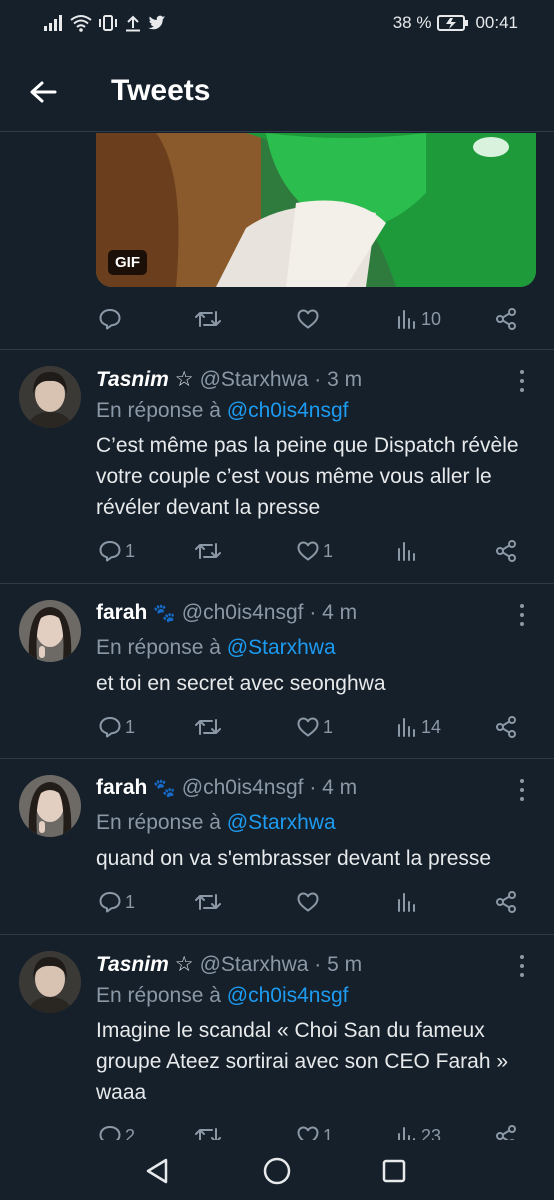 This screenshot has width=554, height=1200. I want to click on tweet-actions: 2 1 23, so click(311, 1130).